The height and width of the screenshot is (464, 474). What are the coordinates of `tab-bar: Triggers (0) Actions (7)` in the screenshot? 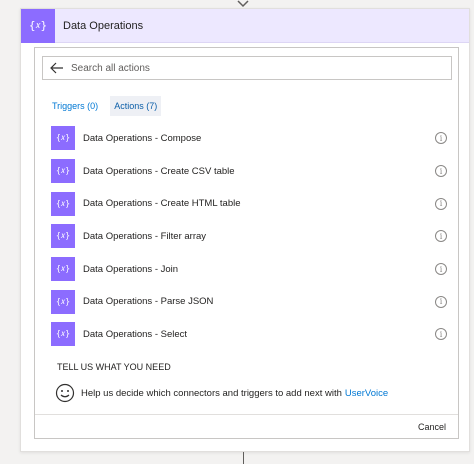 It's located at (105, 106).